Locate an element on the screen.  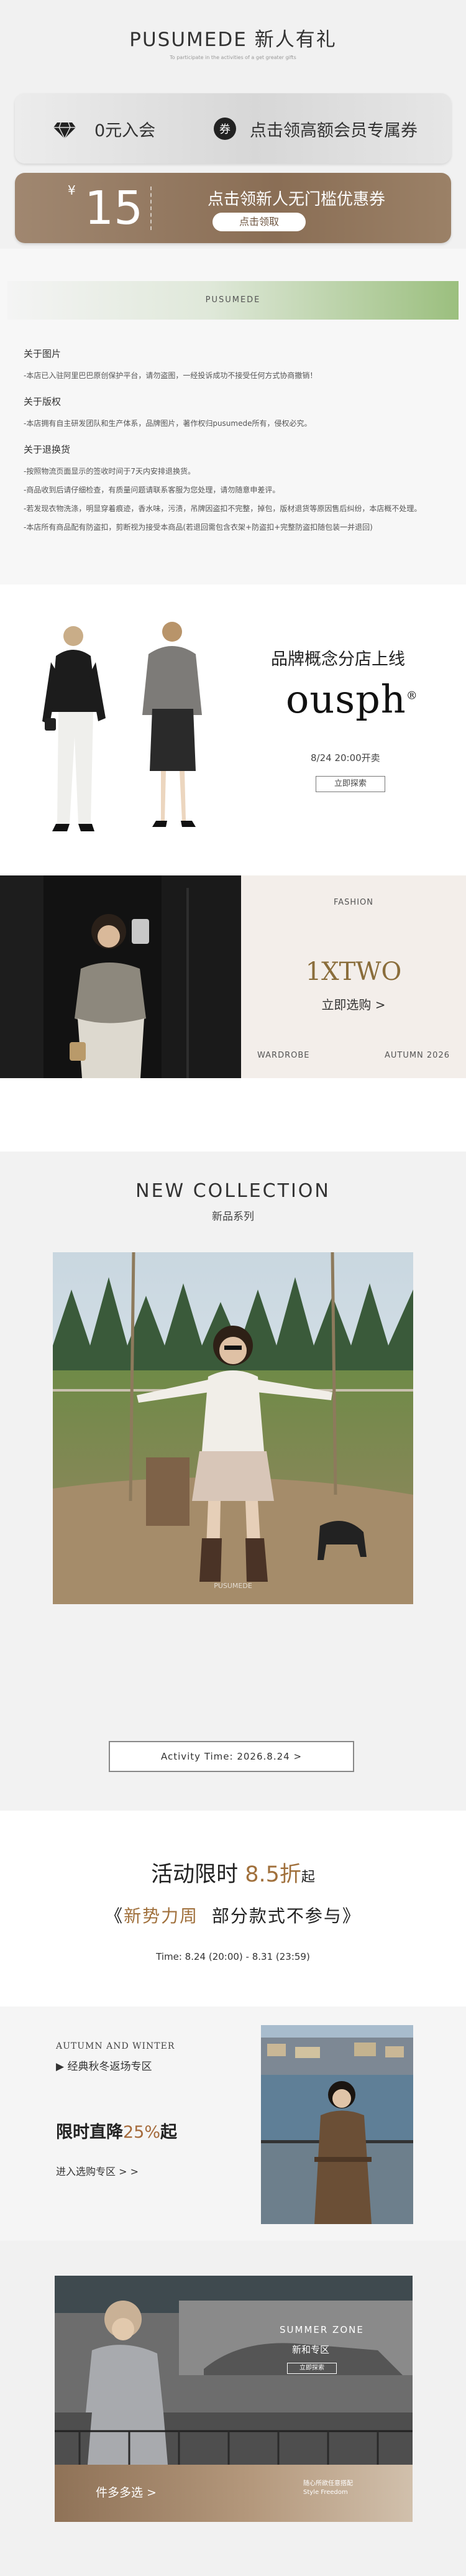
autumn-photo is located at coordinates (337, 2124).